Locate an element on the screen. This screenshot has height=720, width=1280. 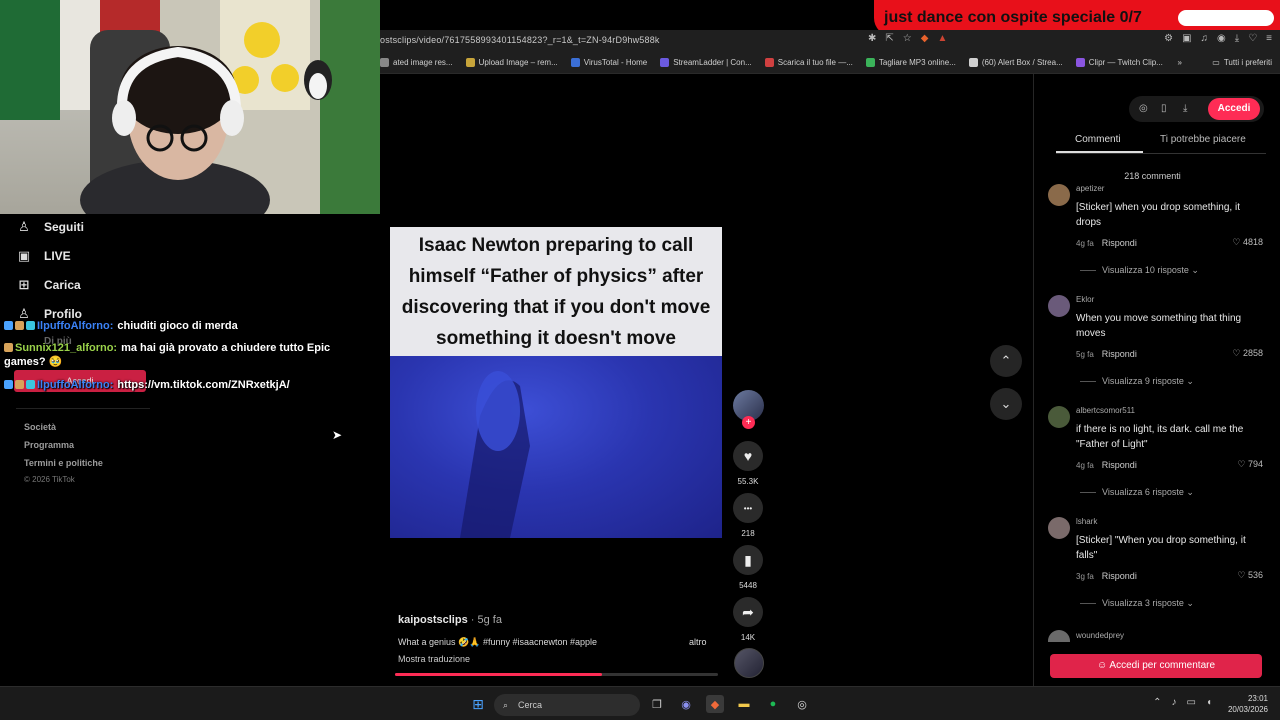
phone-icon: ▯ is located at coordinates (1164, 108).